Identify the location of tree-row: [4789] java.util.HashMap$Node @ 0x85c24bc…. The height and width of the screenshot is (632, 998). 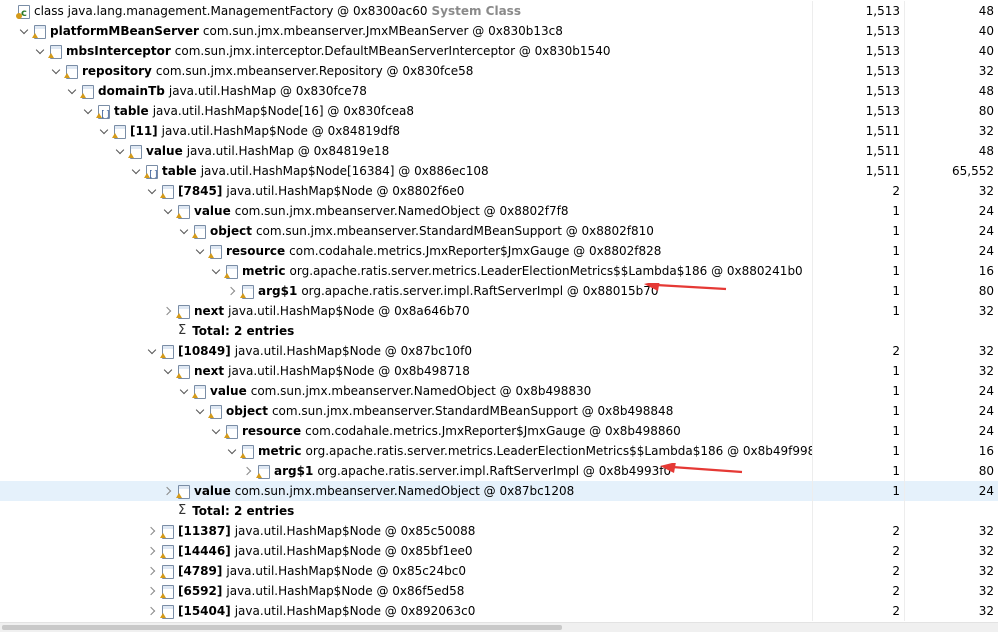
(499, 571).